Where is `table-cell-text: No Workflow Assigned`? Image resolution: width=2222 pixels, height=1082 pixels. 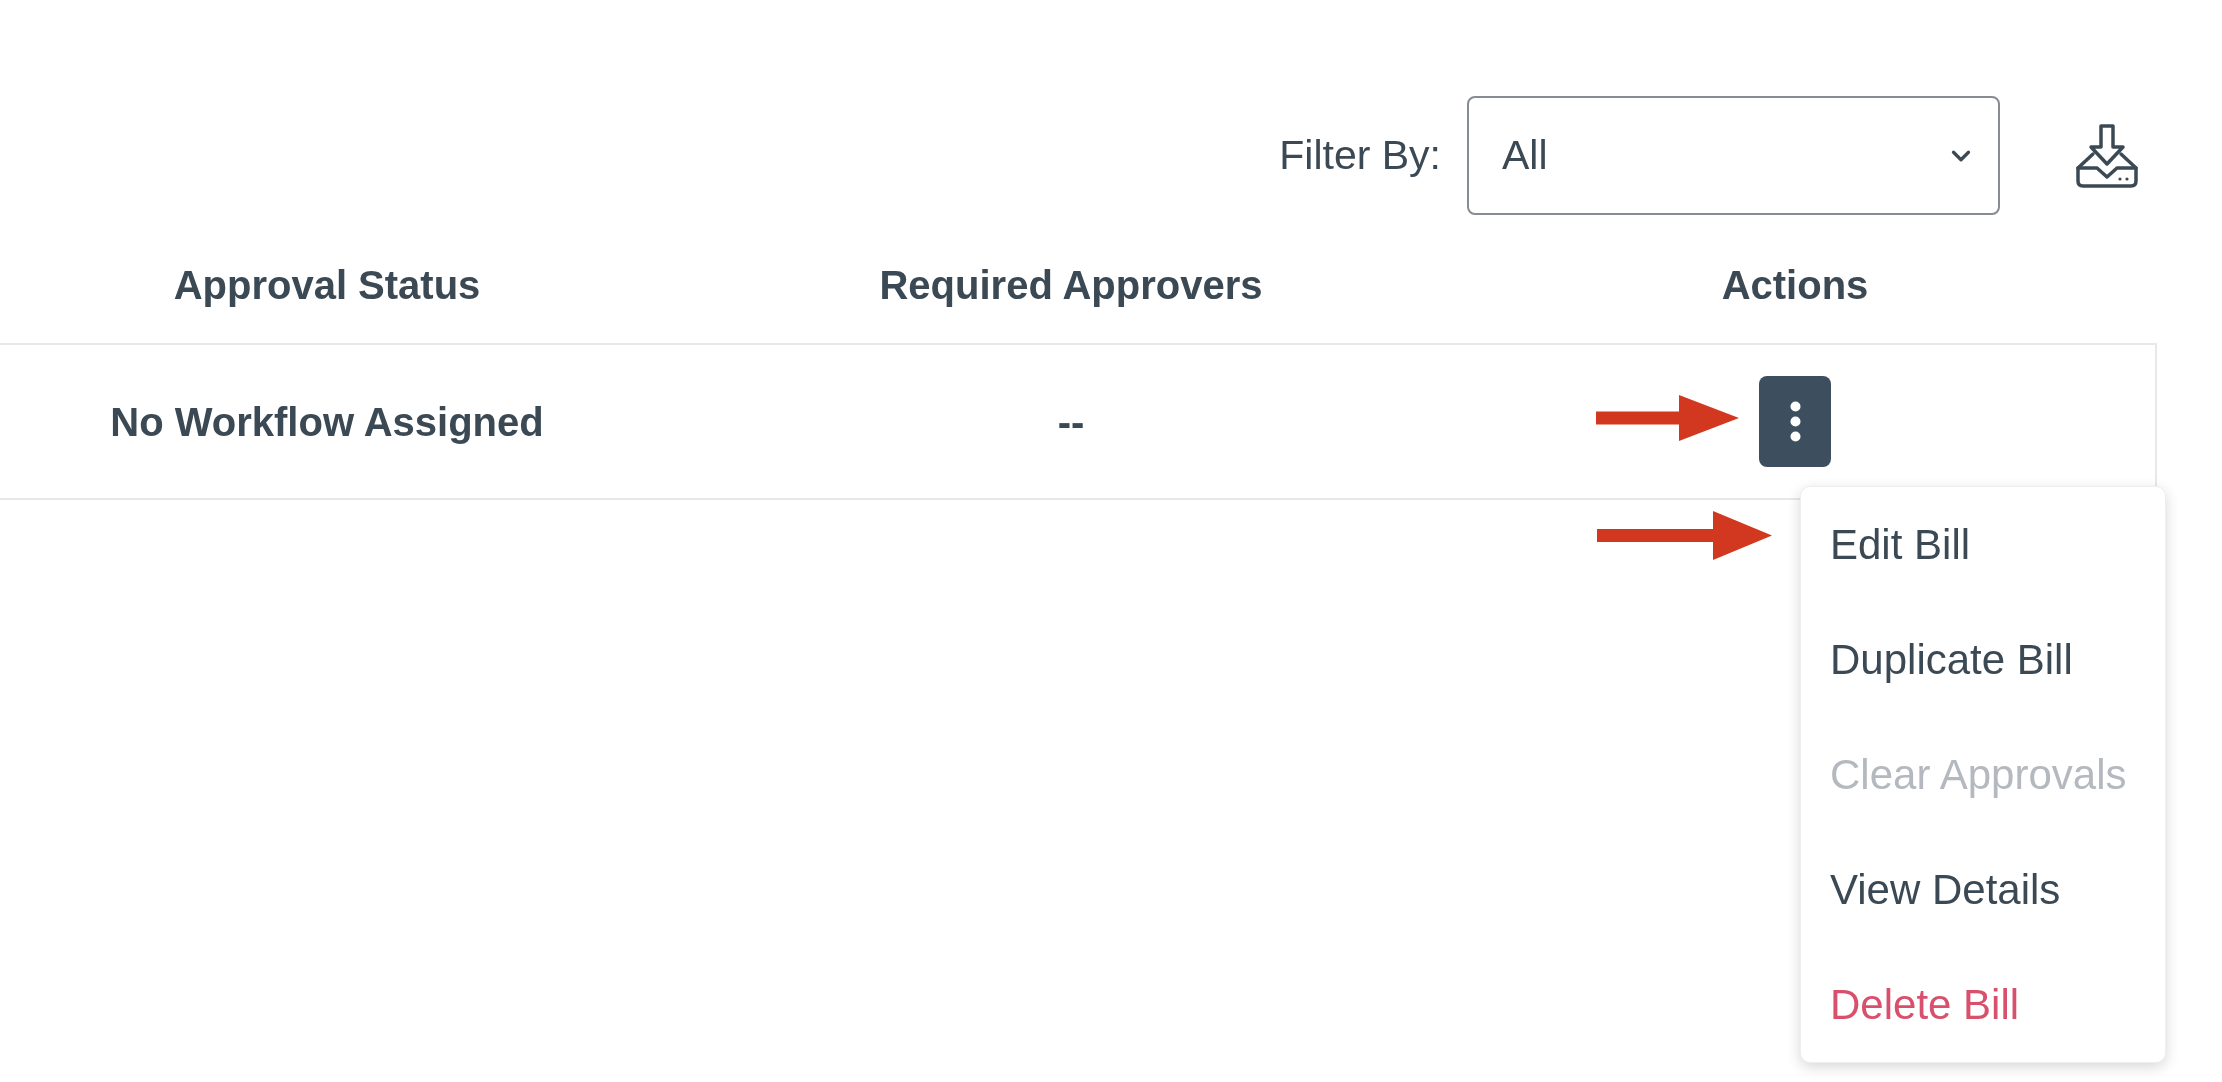 table-cell-text: No Workflow Assigned is located at coordinates (327, 422).